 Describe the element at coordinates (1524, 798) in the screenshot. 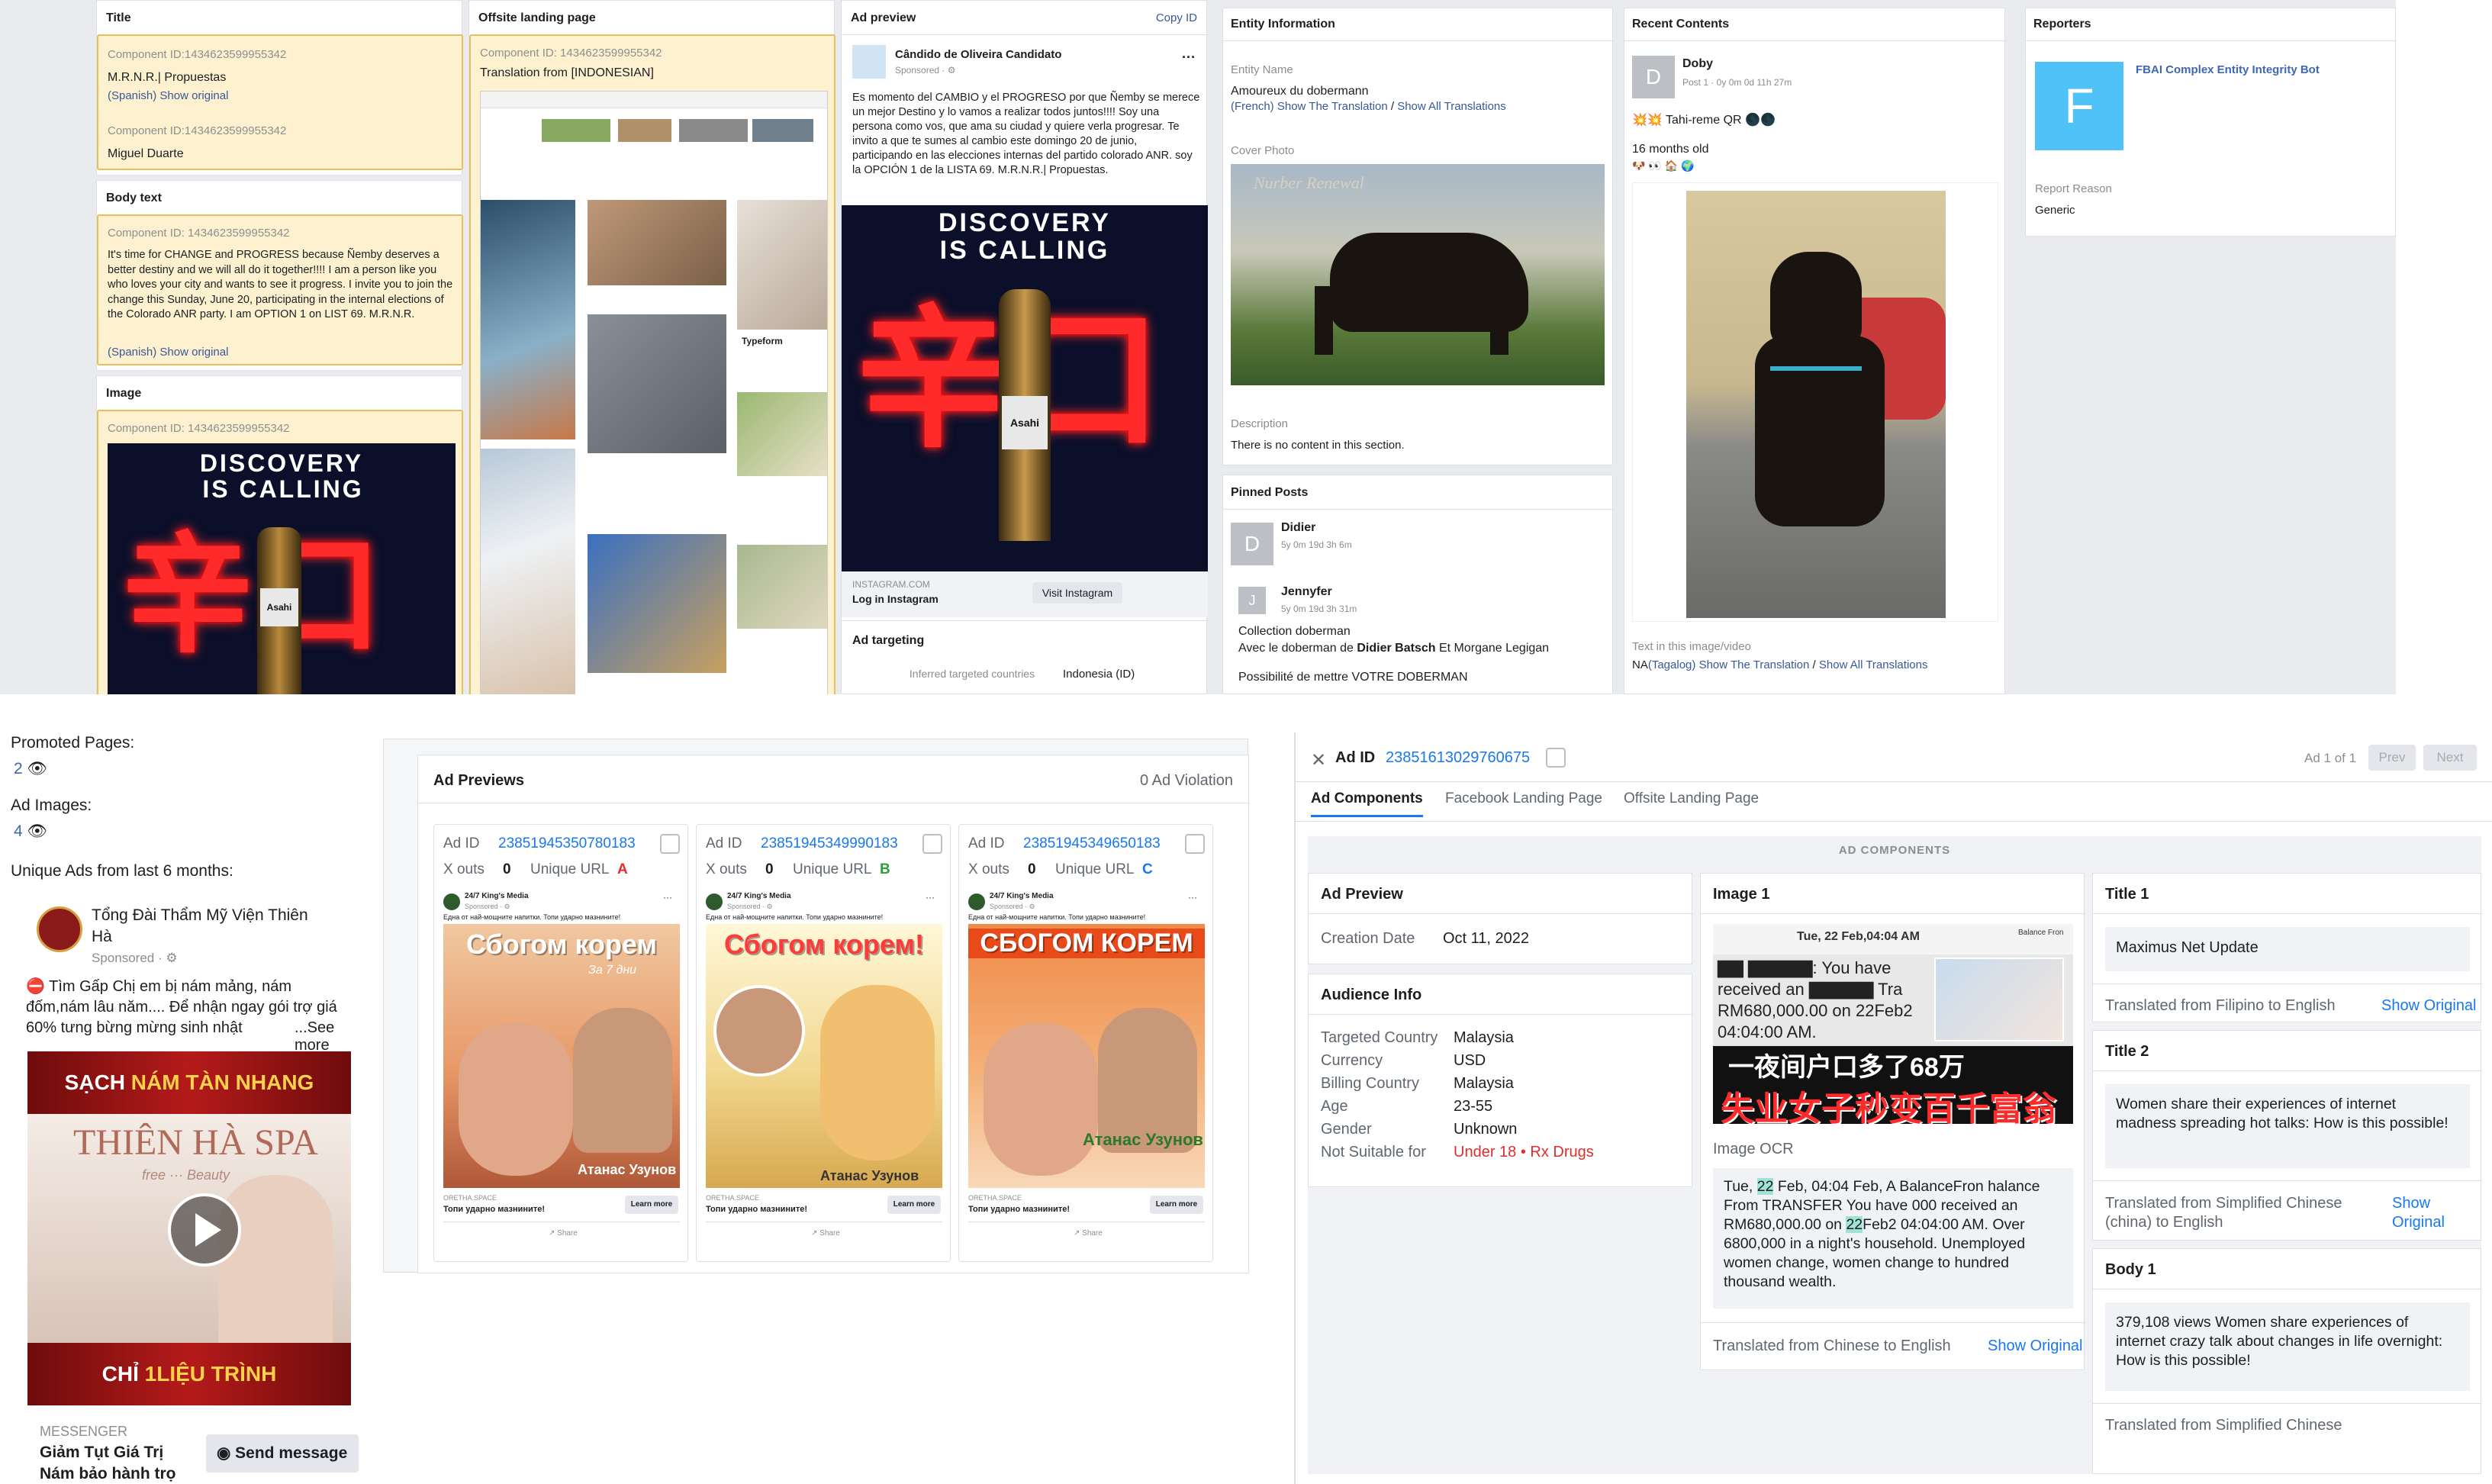

I see `tab-facebook-landing-page: Facebook Landing Page` at that location.